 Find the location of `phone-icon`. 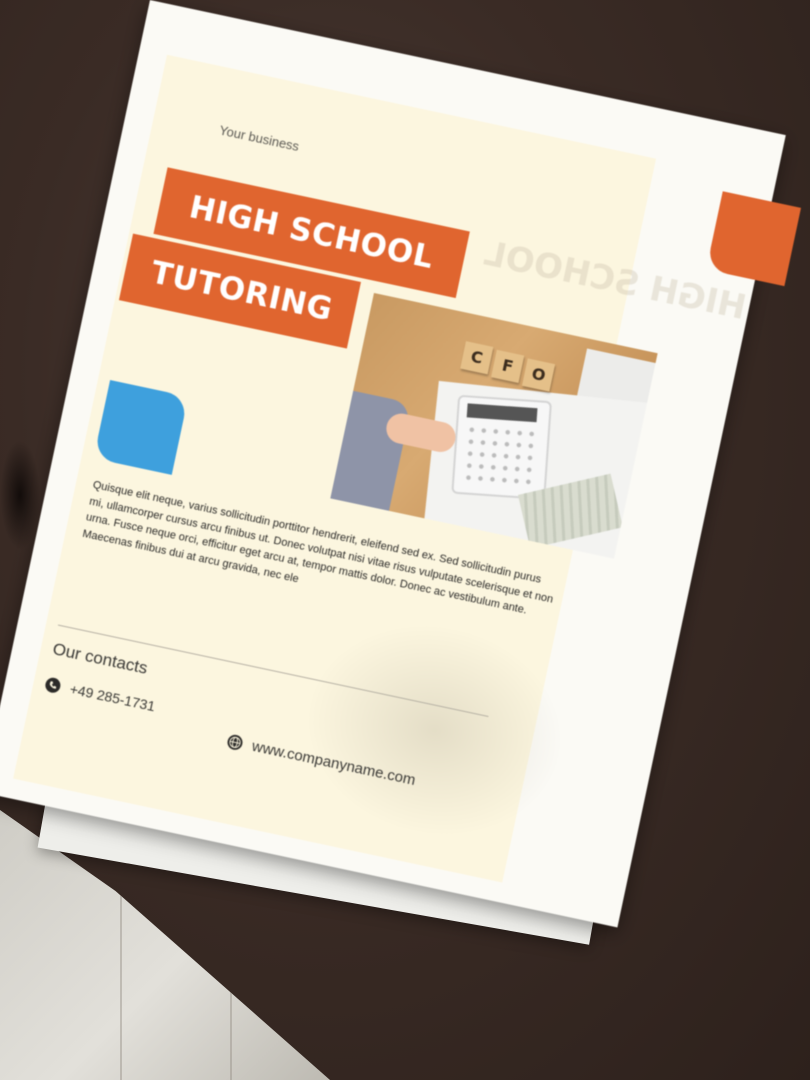

phone-icon is located at coordinates (53, 684).